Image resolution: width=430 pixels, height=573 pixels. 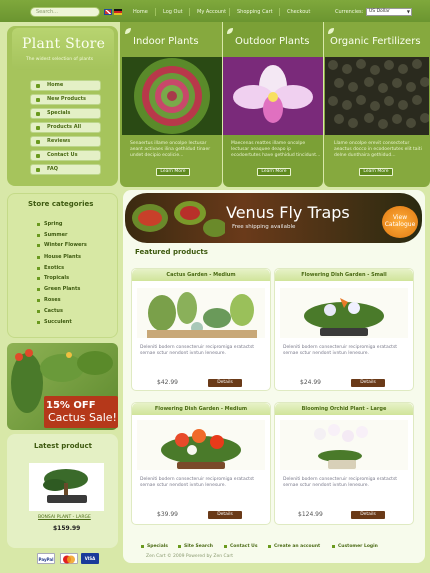 I want to click on product-name: Flowering Dish Garden - Medium, so click(x=201, y=409).